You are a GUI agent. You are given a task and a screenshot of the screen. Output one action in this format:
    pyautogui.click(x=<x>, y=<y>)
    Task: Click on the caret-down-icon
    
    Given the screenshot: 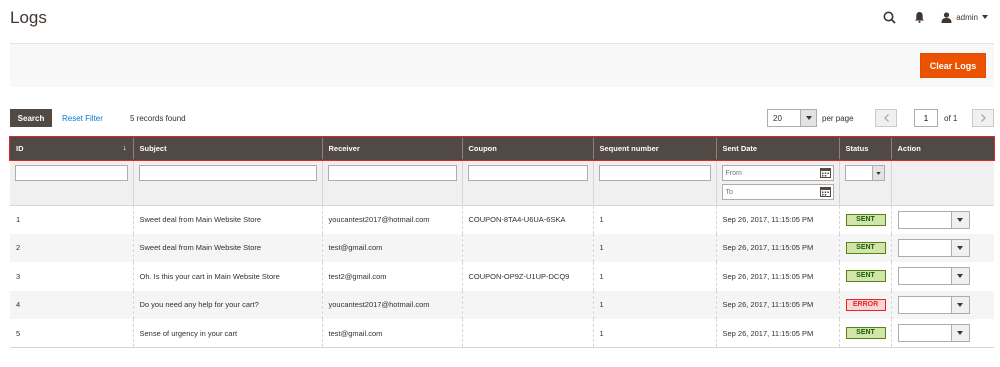 What is the action you would take?
    pyautogui.click(x=985, y=17)
    